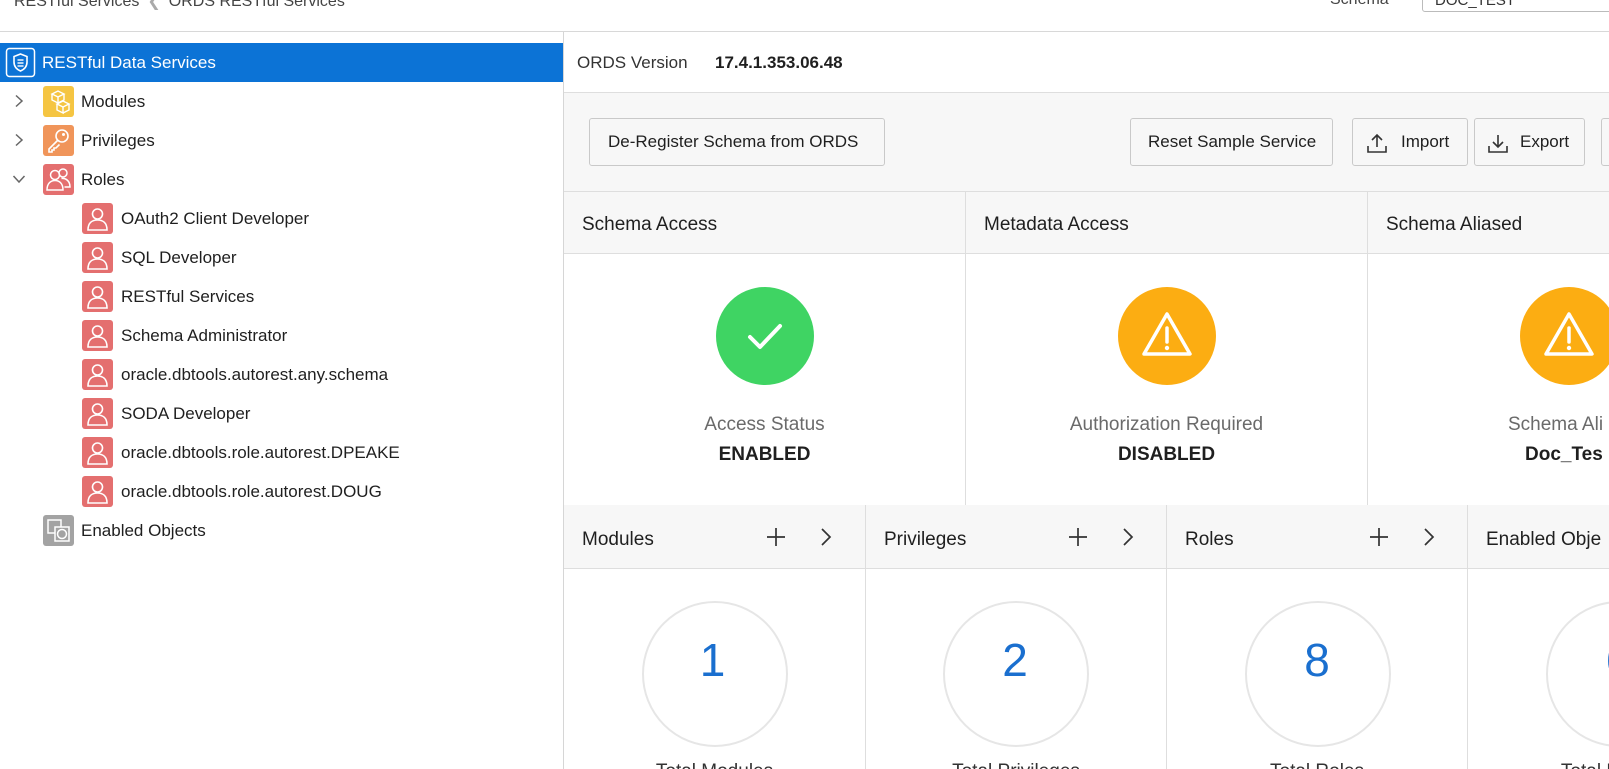 The image size is (1609, 769). Describe the element at coordinates (1564, 454) in the screenshot. I see `tile-value: Doc_Tes` at that location.